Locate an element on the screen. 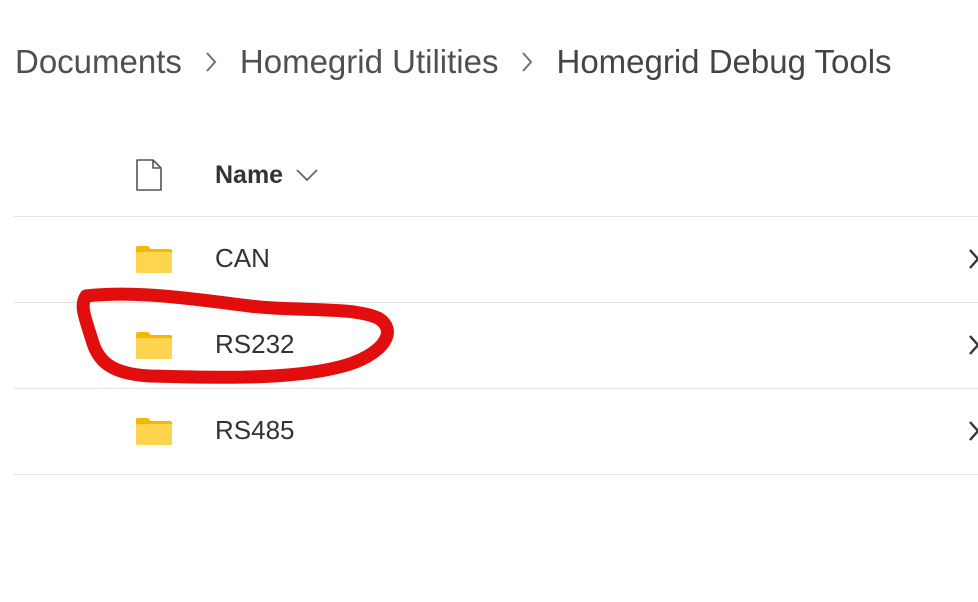 This screenshot has width=978, height=602. list-item-rs232: RS232 is located at coordinates (489, 345).